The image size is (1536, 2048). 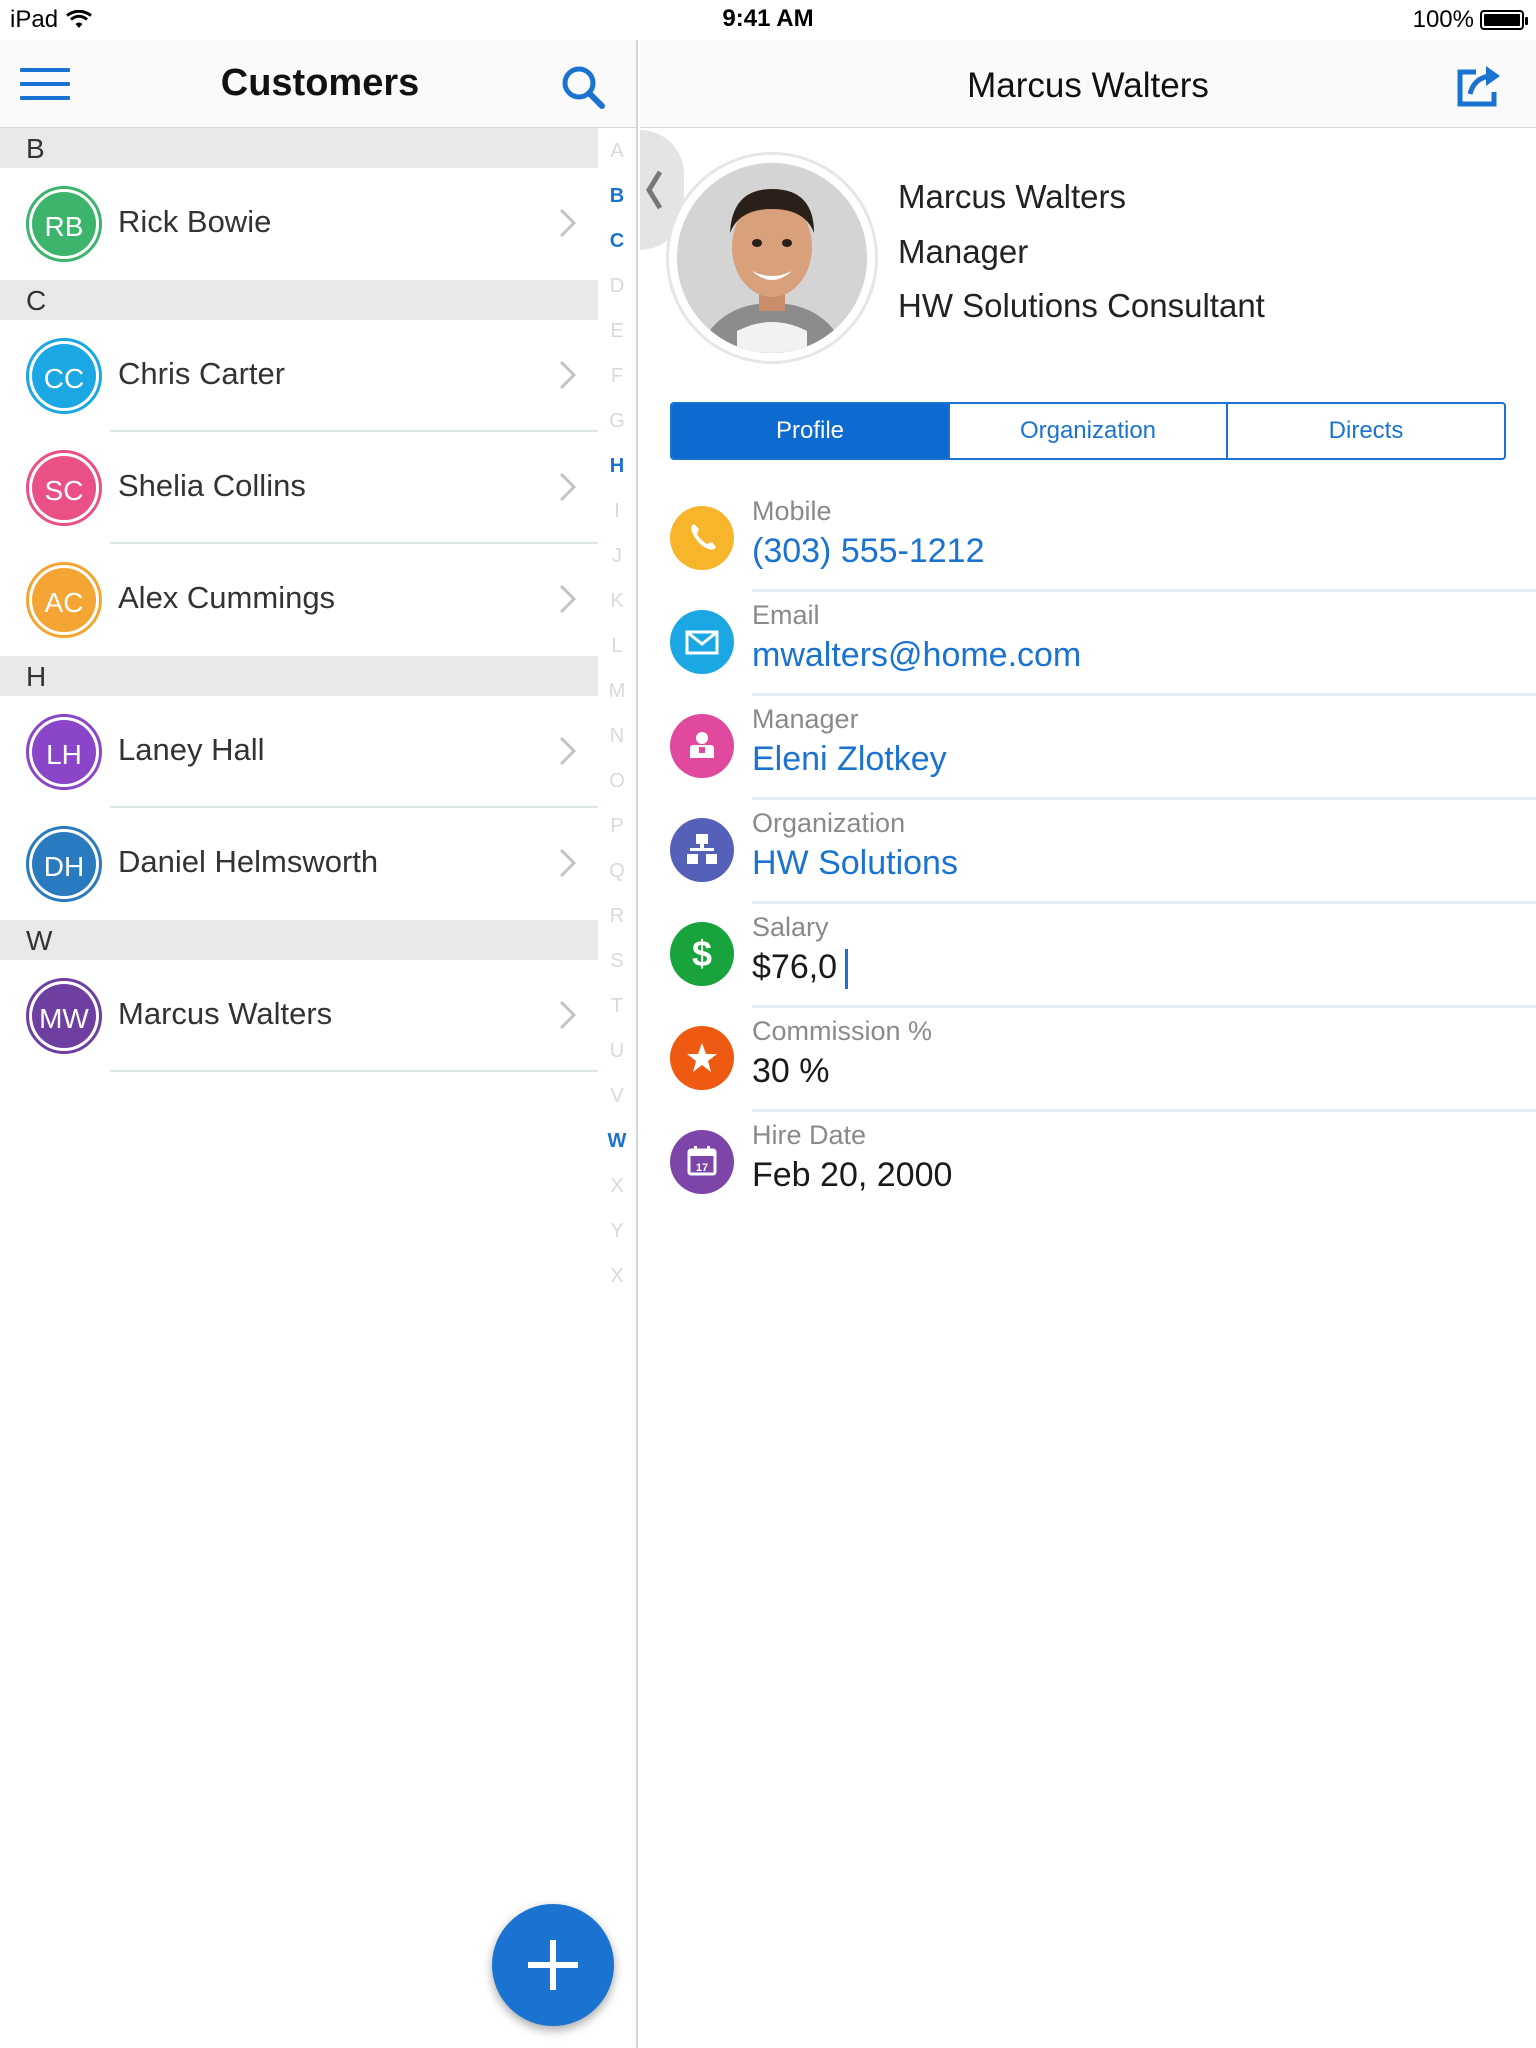 What do you see at coordinates (847, 969) in the screenshot?
I see `text-caret` at bounding box center [847, 969].